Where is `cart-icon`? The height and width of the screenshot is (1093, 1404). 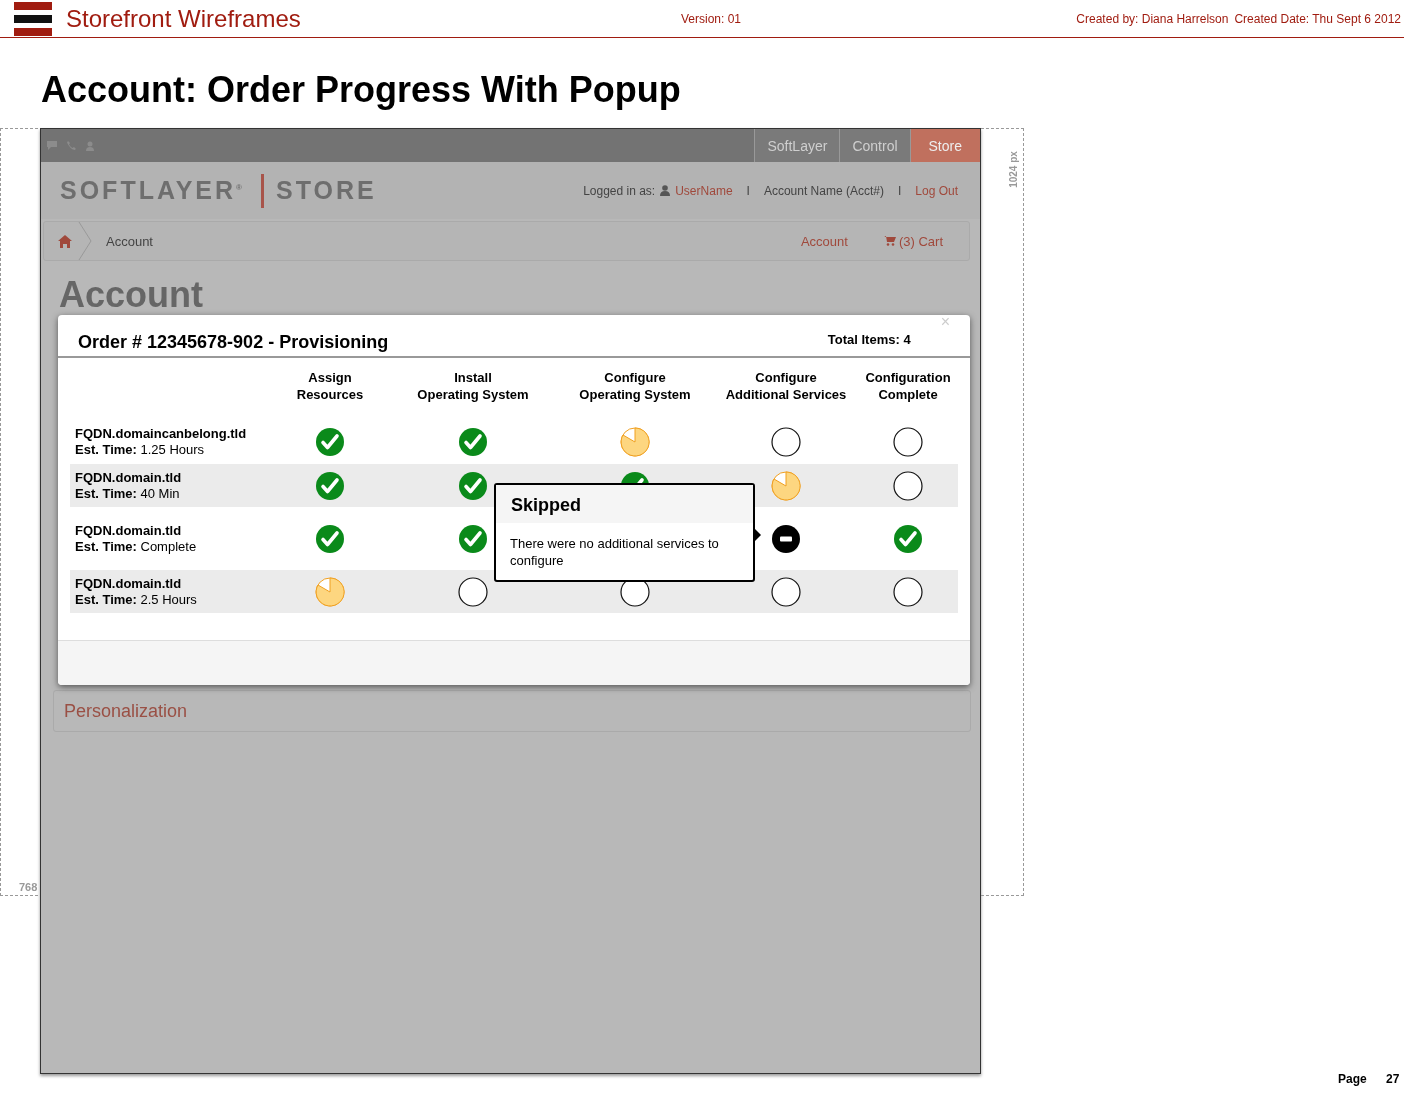
cart-icon is located at coordinates (889, 241).